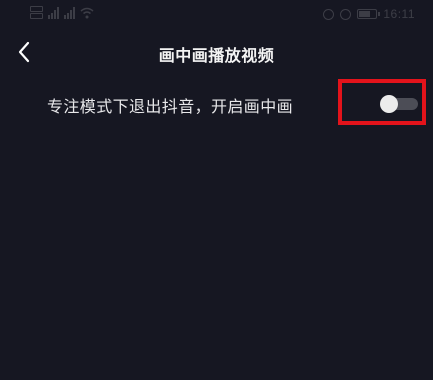  Describe the element at coordinates (399, 14) in the screenshot. I see `status-time: 16:11` at that location.